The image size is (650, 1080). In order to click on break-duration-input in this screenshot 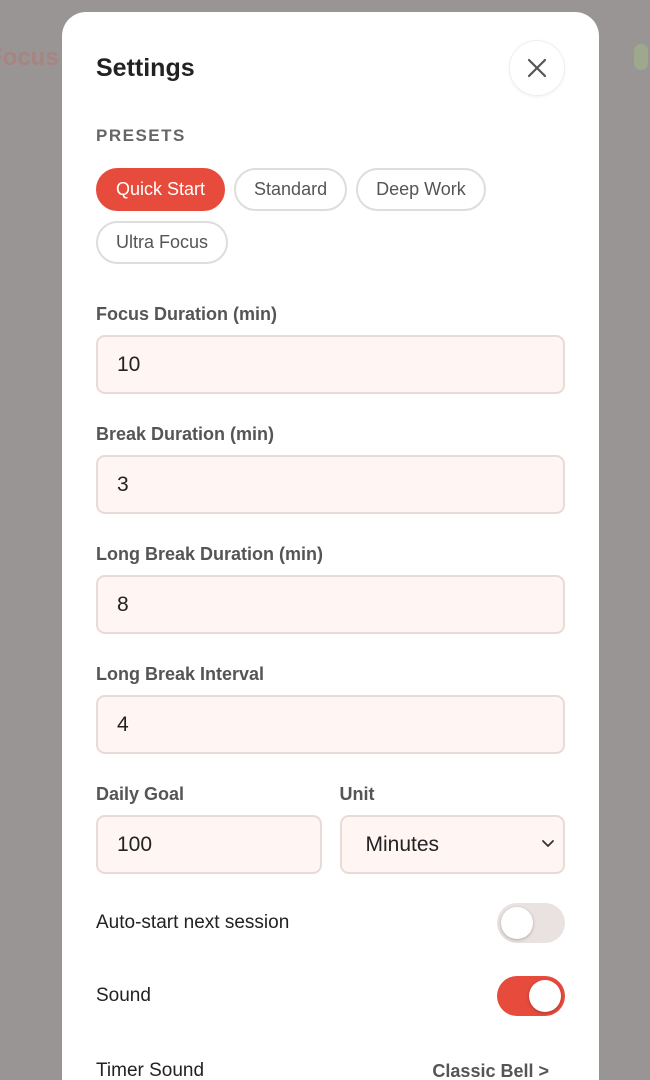, I will do `click(330, 484)`.